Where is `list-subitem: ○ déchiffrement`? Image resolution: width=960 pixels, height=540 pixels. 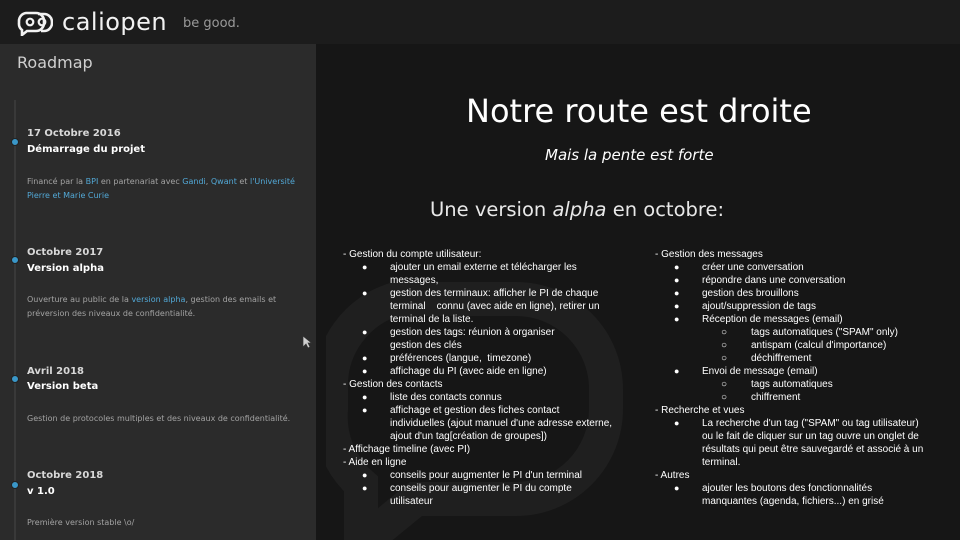 list-subitem: ○ déchiffrement is located at coordinates (805, 358).